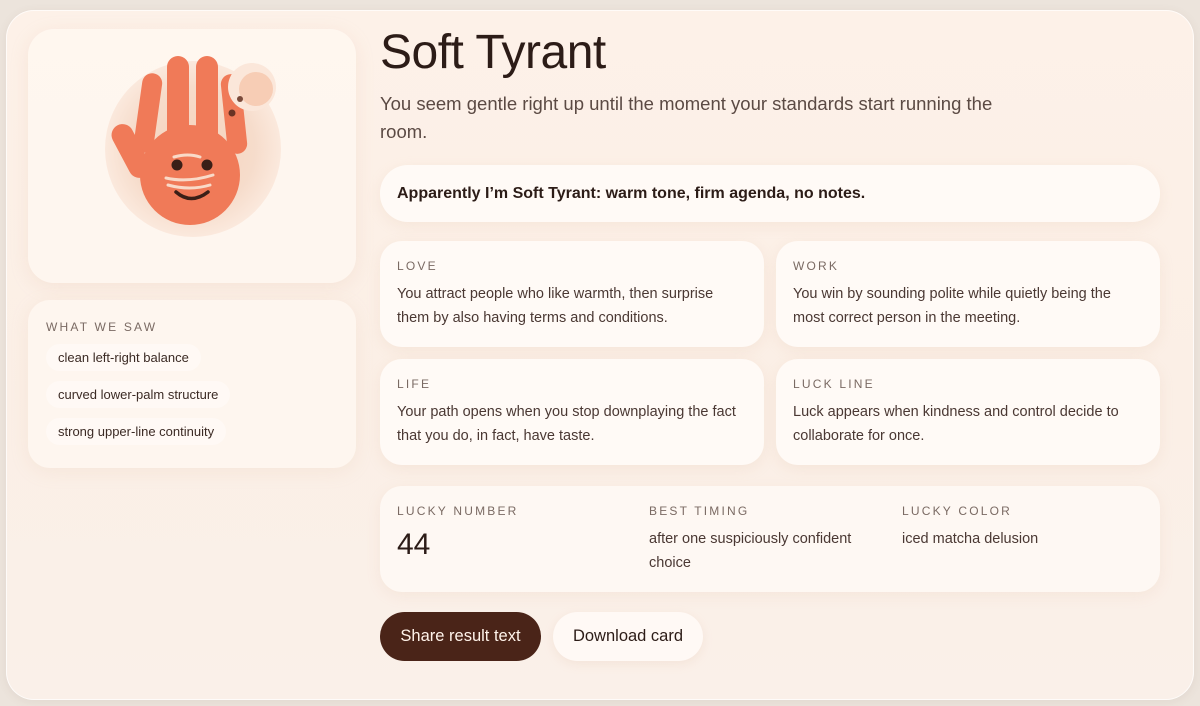  Describe the element at coordinates (136, 431) in the screenshot. I see `observation-chip: strong upper-line continuity` at that location.